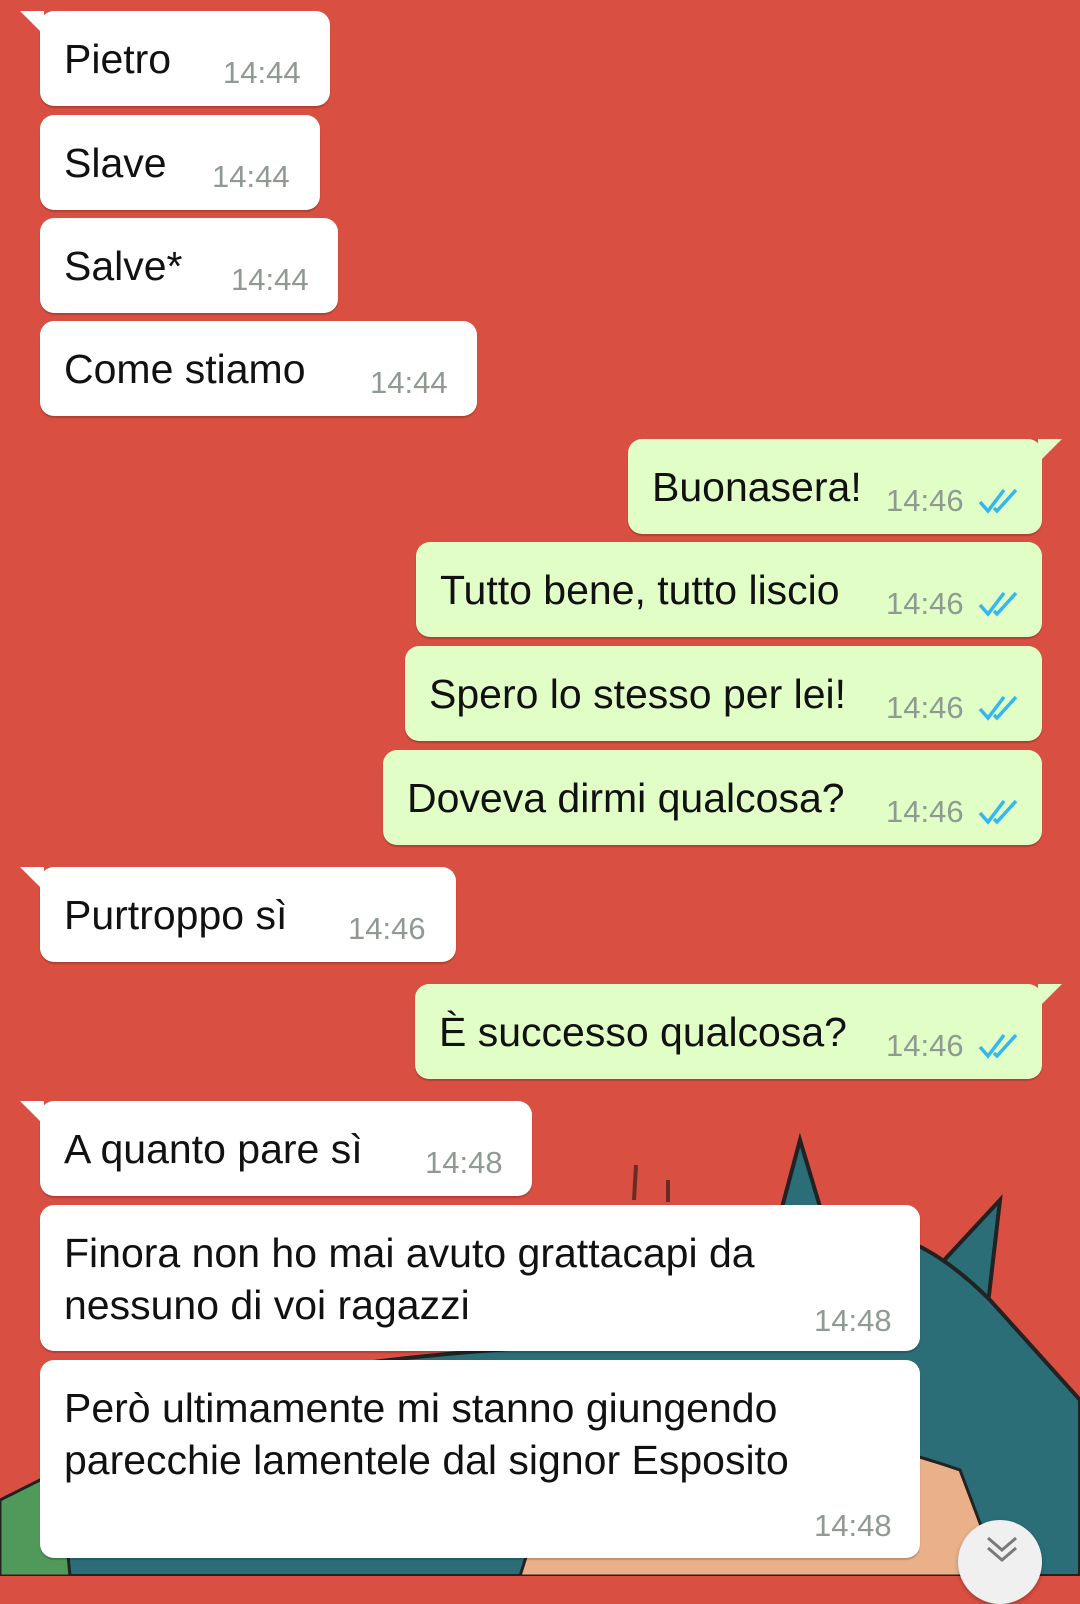 The width and height of the screenshot is (1080, 1604). I want to click on message-bubble-incoming: Come stiamo 14:44, so click(258, 368).